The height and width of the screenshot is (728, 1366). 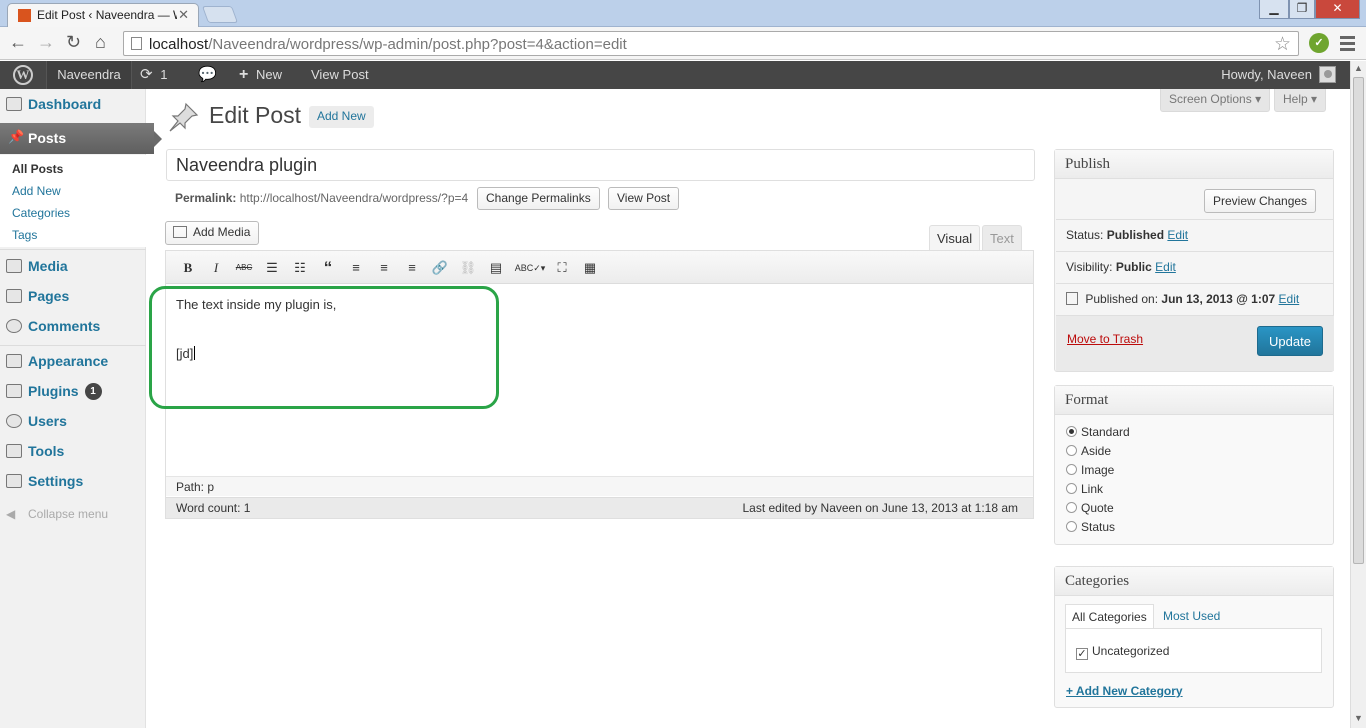 I want to click on edit-date-link: Edit, so click(x=1289, y=299).